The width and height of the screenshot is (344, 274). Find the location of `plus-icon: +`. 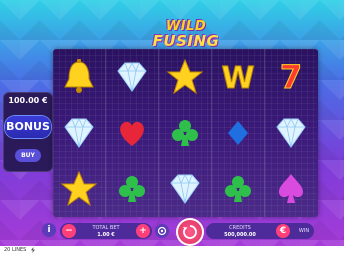

plus-icon: + is located at coordinates (143, 231).